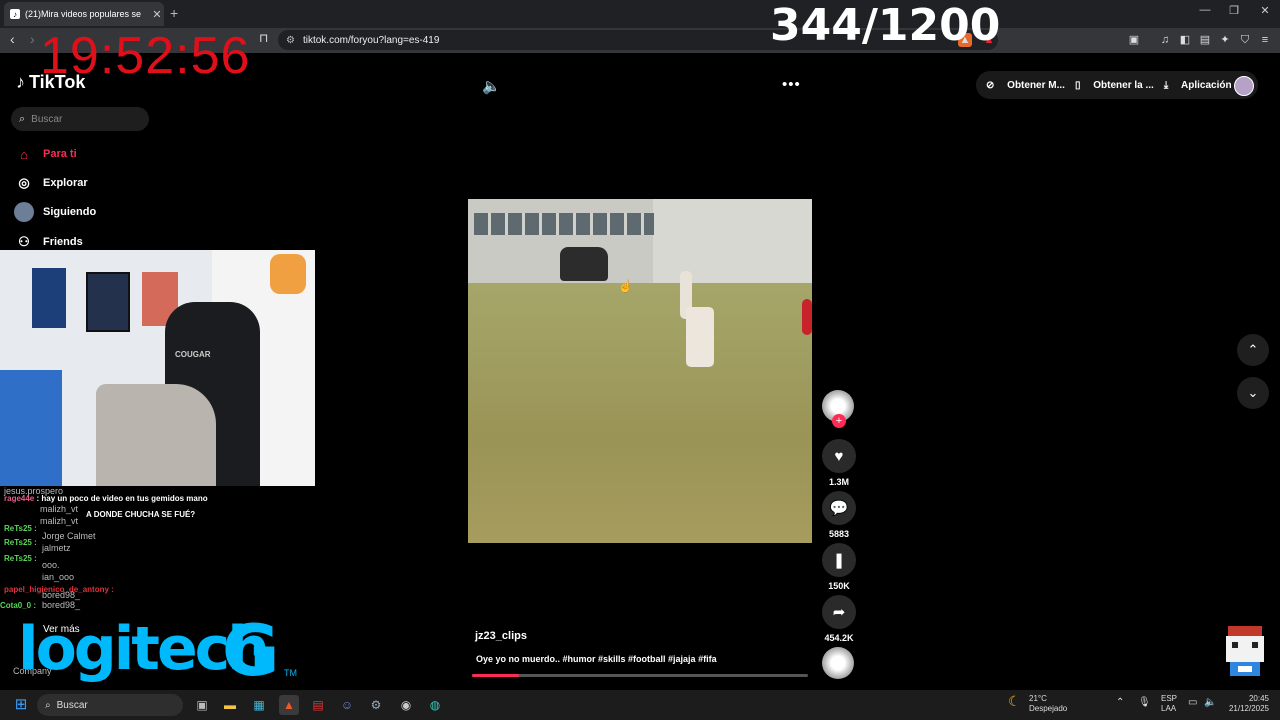  Describe the element at coordinates (61, 629) in the screenshot. I see `see-more-link: Ver más` at that location.